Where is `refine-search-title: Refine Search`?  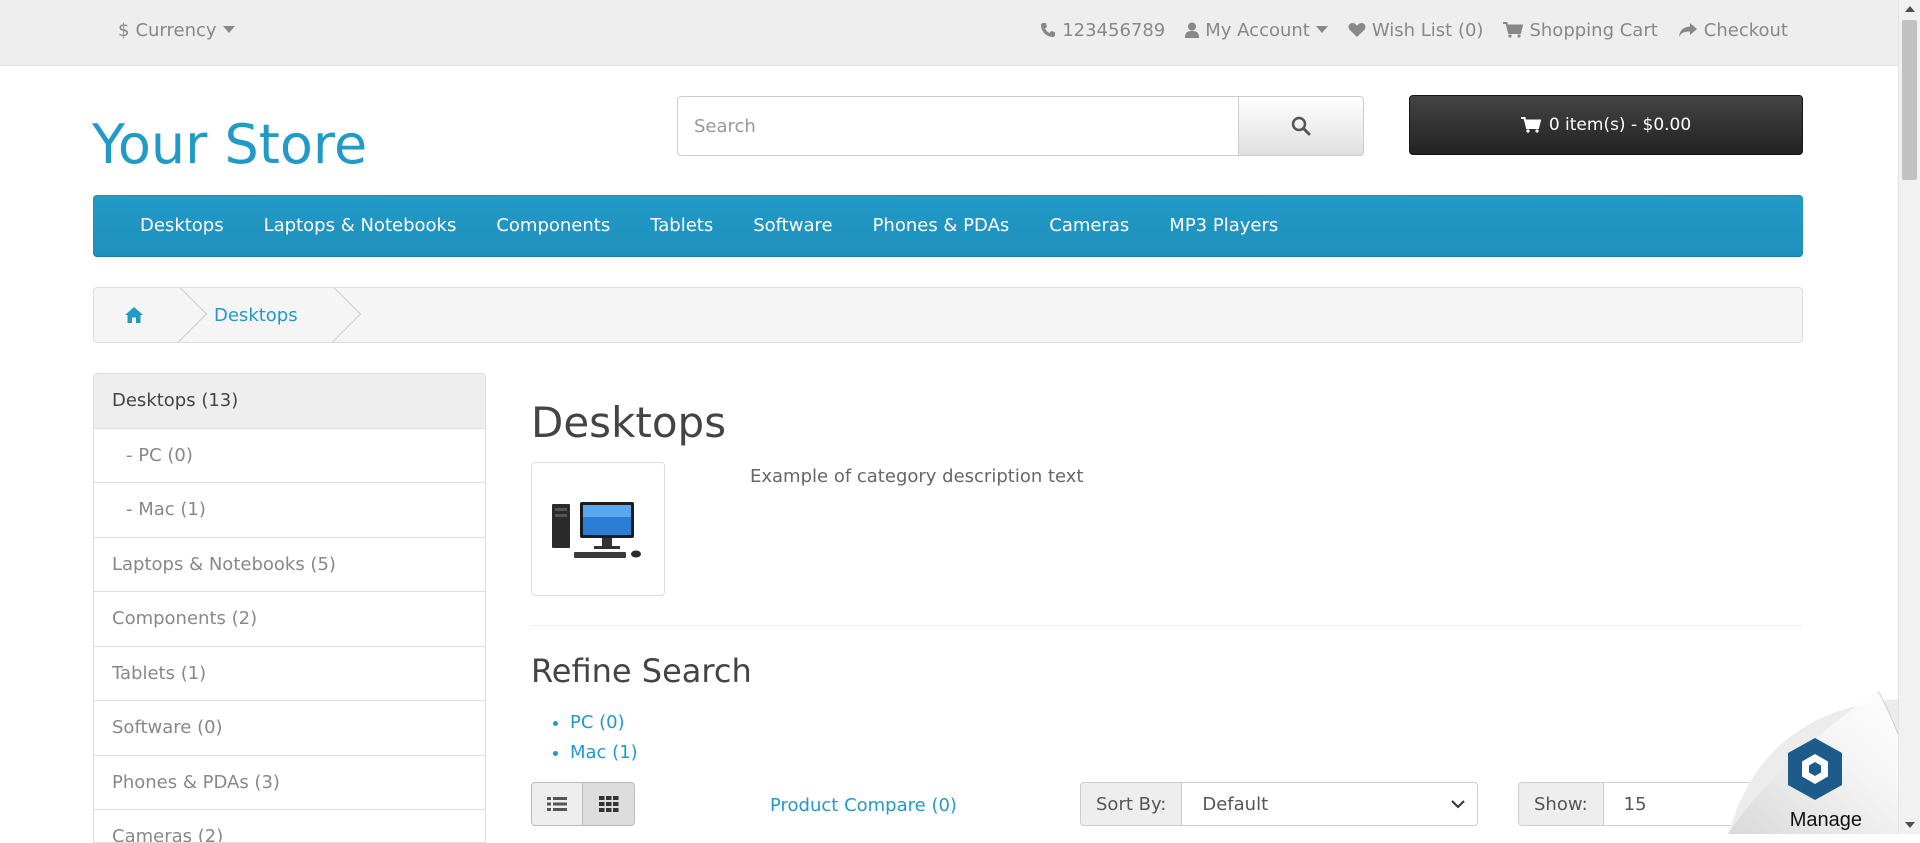 refine-search-title: Refine Search is located at coordinates (641, 671).